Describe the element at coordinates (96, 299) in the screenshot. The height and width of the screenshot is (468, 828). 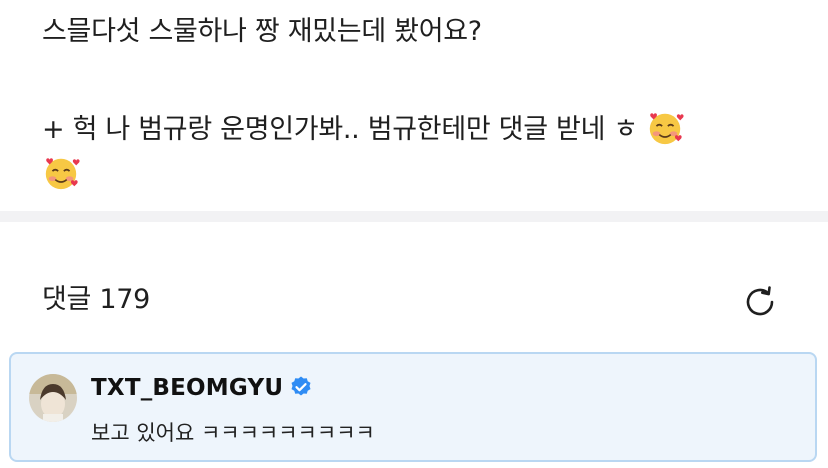
I see `comment-count: 댓글 179` at that location.